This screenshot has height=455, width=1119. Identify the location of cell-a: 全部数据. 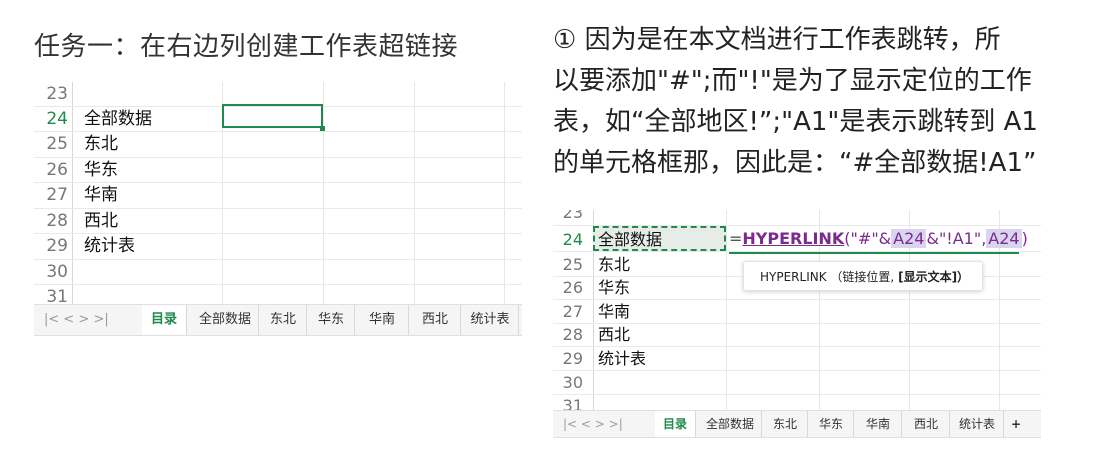
(118, 120).